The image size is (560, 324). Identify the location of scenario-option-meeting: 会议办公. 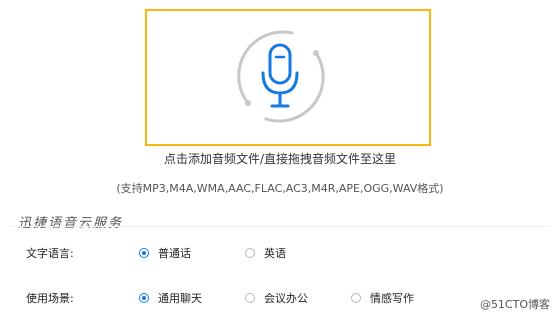
(276, 298).